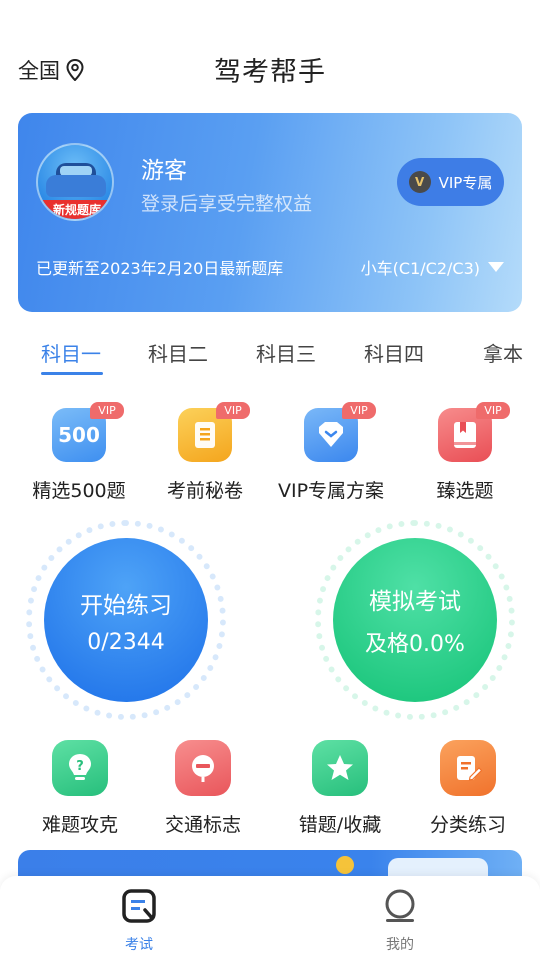 The image size is (540, 960). Describe the element at coordinates (178, 352) in the screenshot. I see `tab-subject-2: 科目二` at that location.